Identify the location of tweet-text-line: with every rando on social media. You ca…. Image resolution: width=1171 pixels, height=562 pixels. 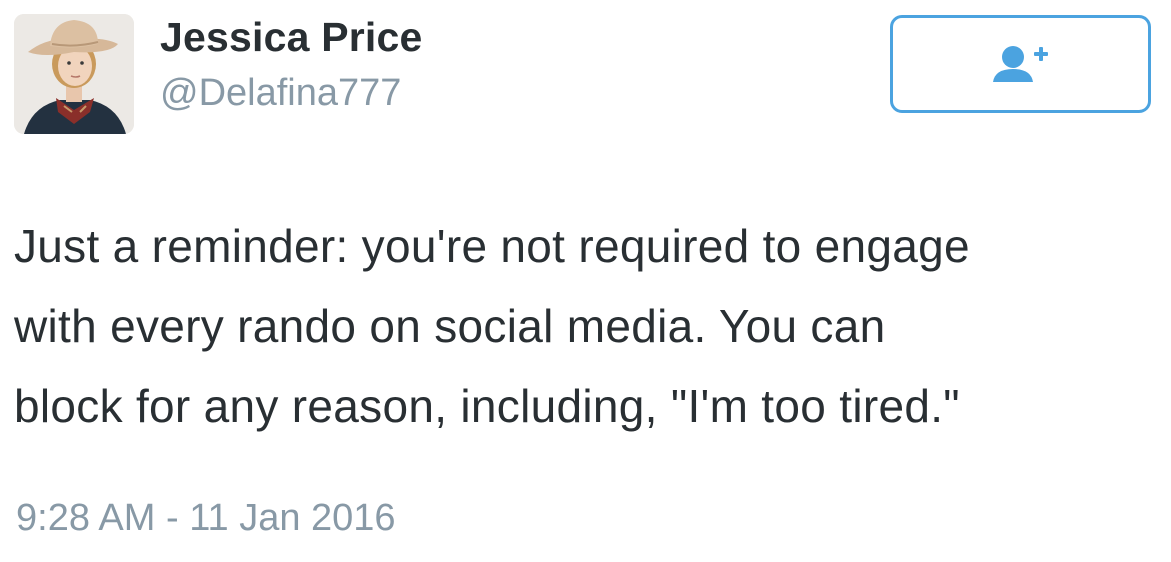
(450, 326).